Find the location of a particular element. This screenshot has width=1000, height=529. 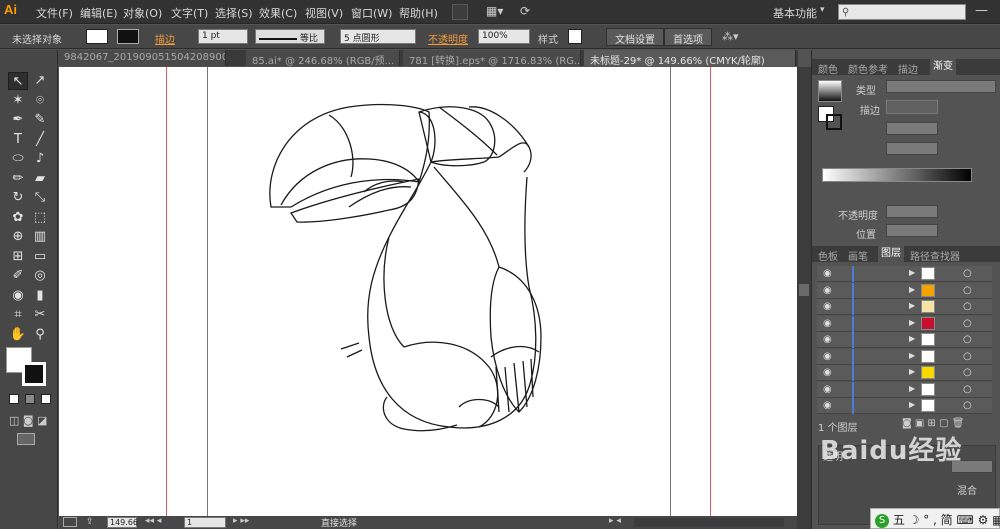

paintbrush-tool-icon: ♪ is located at coordinates (40, 159).